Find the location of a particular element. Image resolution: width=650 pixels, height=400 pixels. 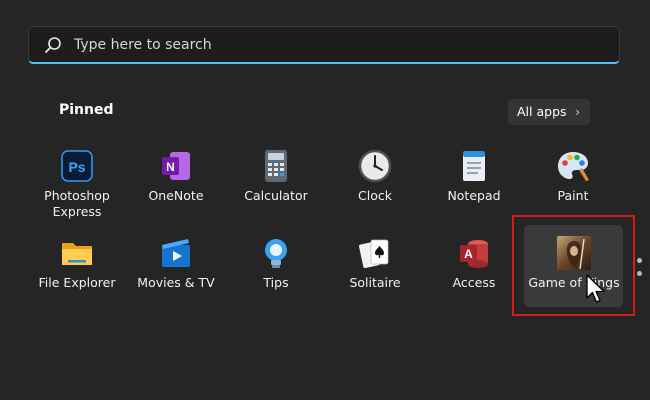

svg-text: Ps is located at coordinates (76, 167).